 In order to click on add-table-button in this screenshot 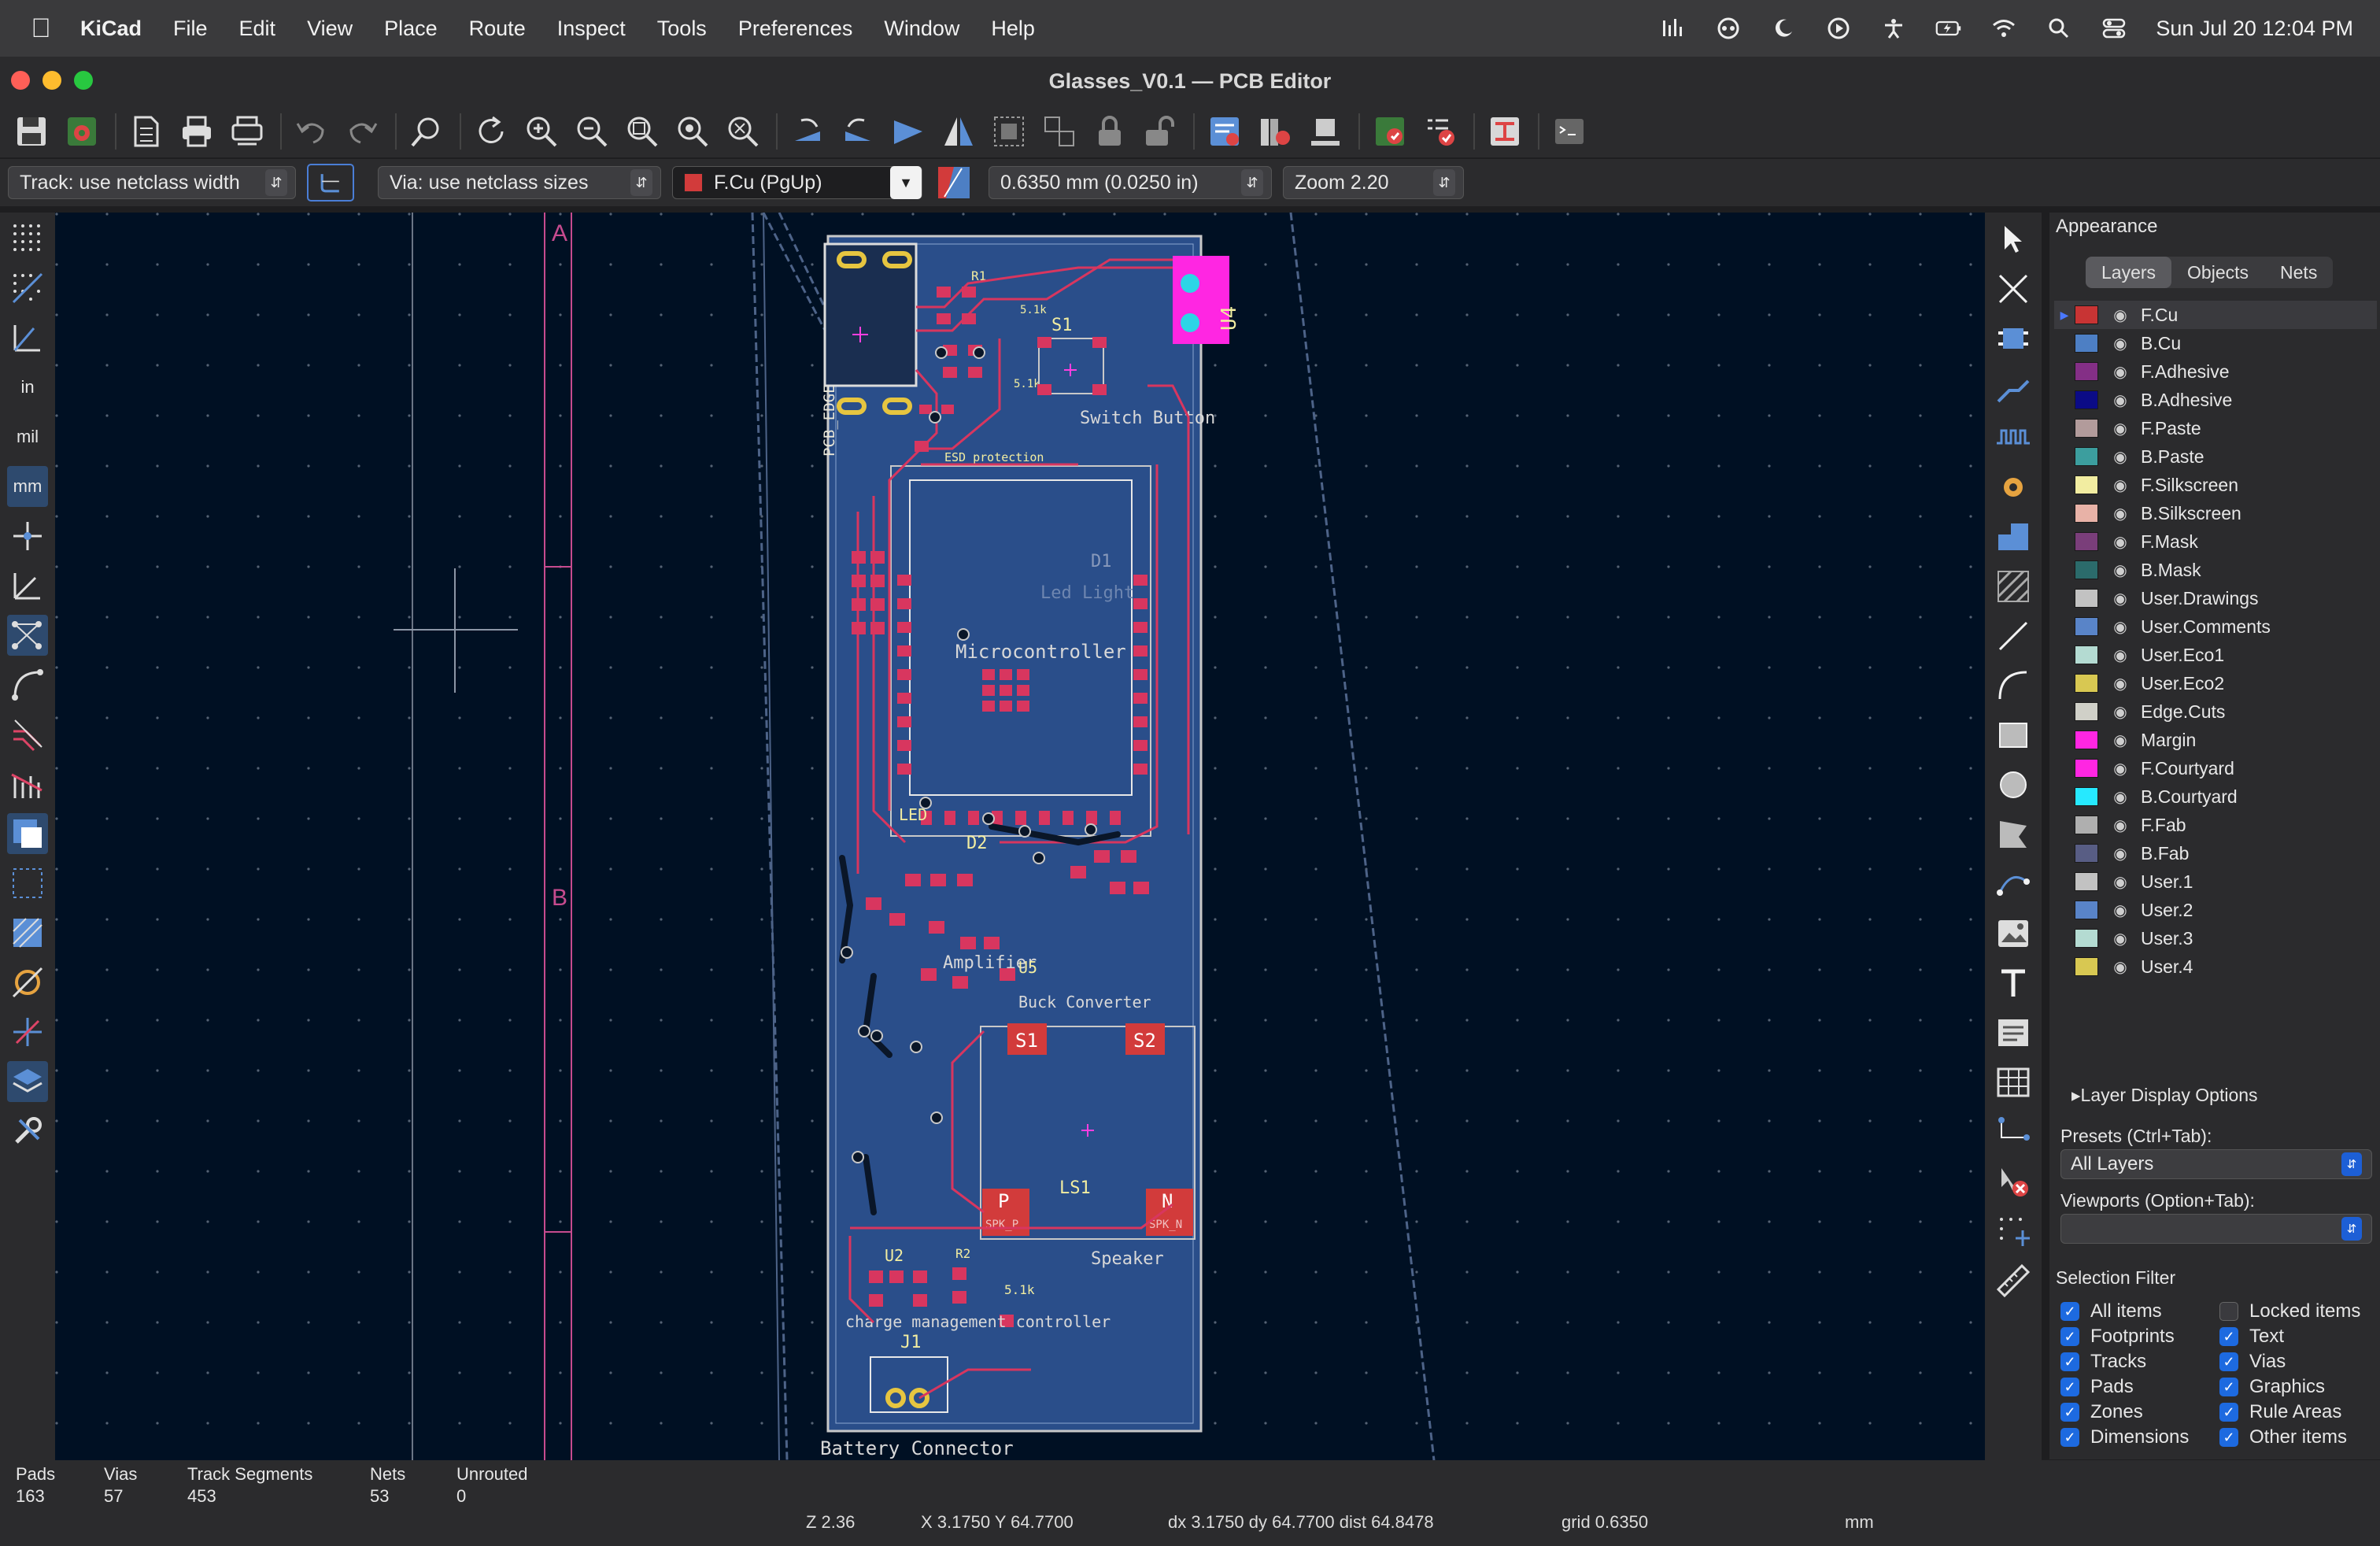, I will do `click(2013, 1082)`.